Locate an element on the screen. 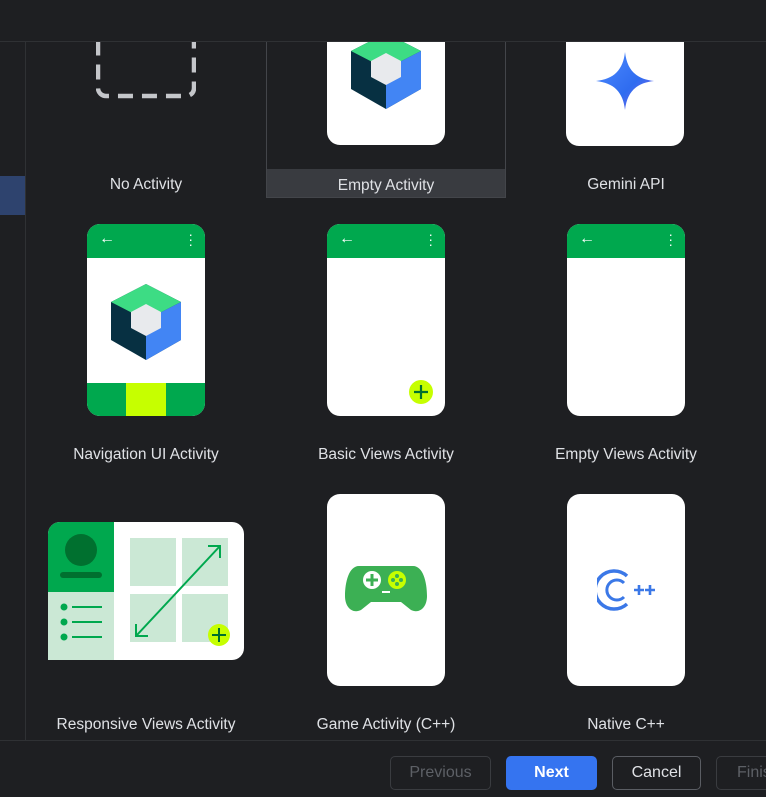  gemini-sparkle-icon is located at coordinates (625, 81).